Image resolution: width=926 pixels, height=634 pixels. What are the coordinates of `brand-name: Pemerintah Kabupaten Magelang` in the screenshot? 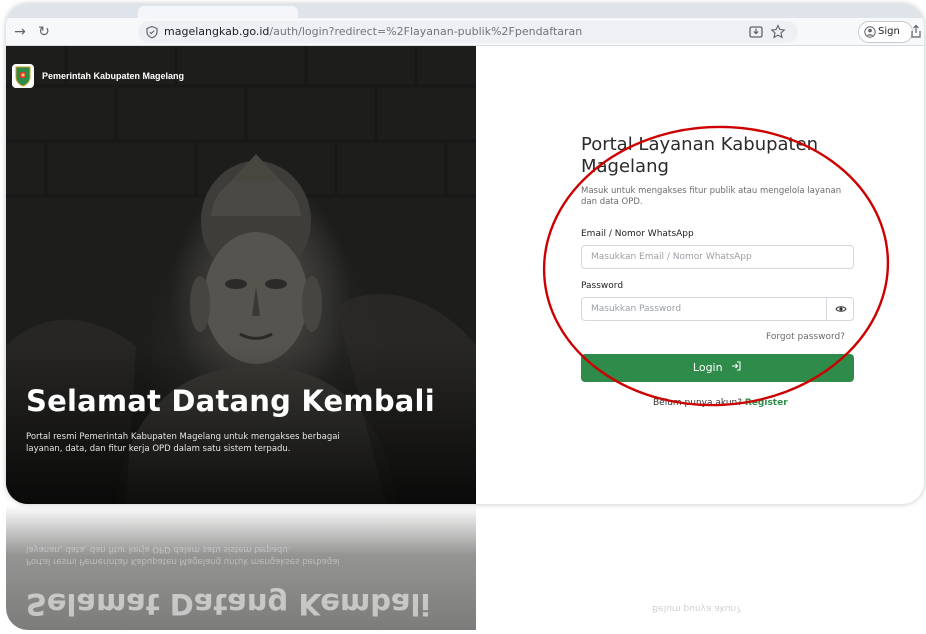 It's located at (113, 76).